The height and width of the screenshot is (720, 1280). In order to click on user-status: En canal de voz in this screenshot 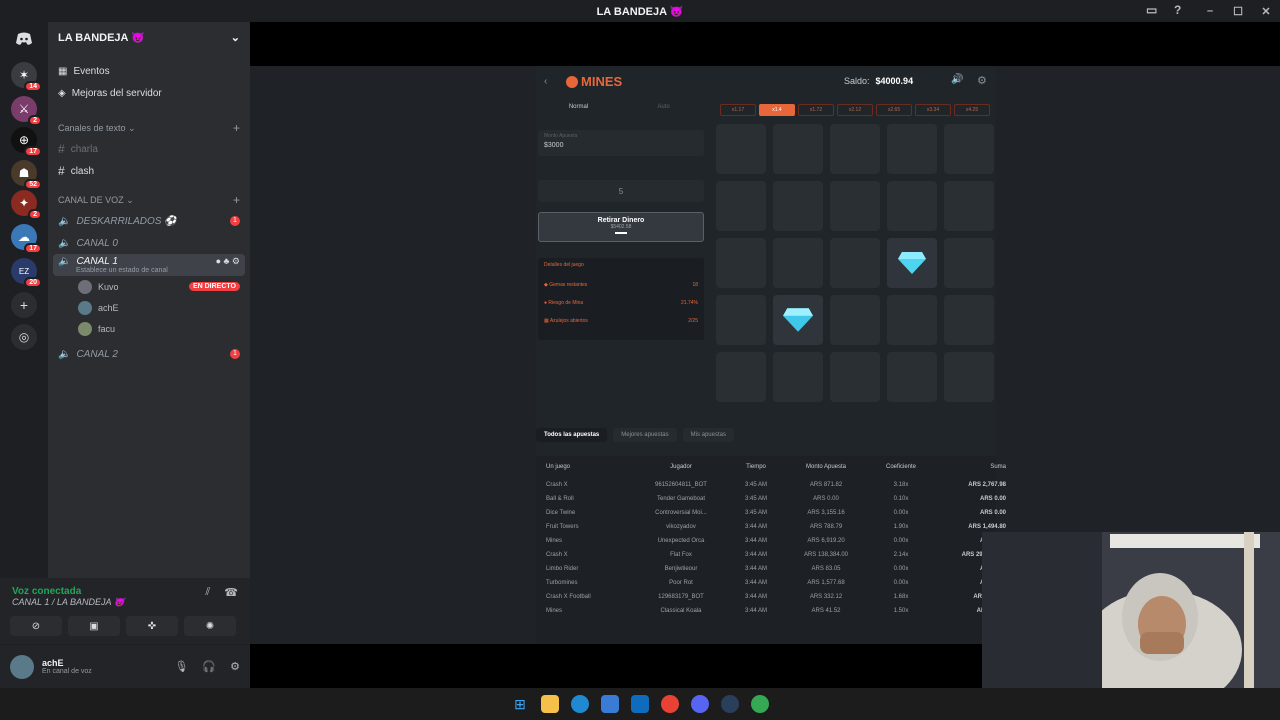, I will do `click(67, 671)`.